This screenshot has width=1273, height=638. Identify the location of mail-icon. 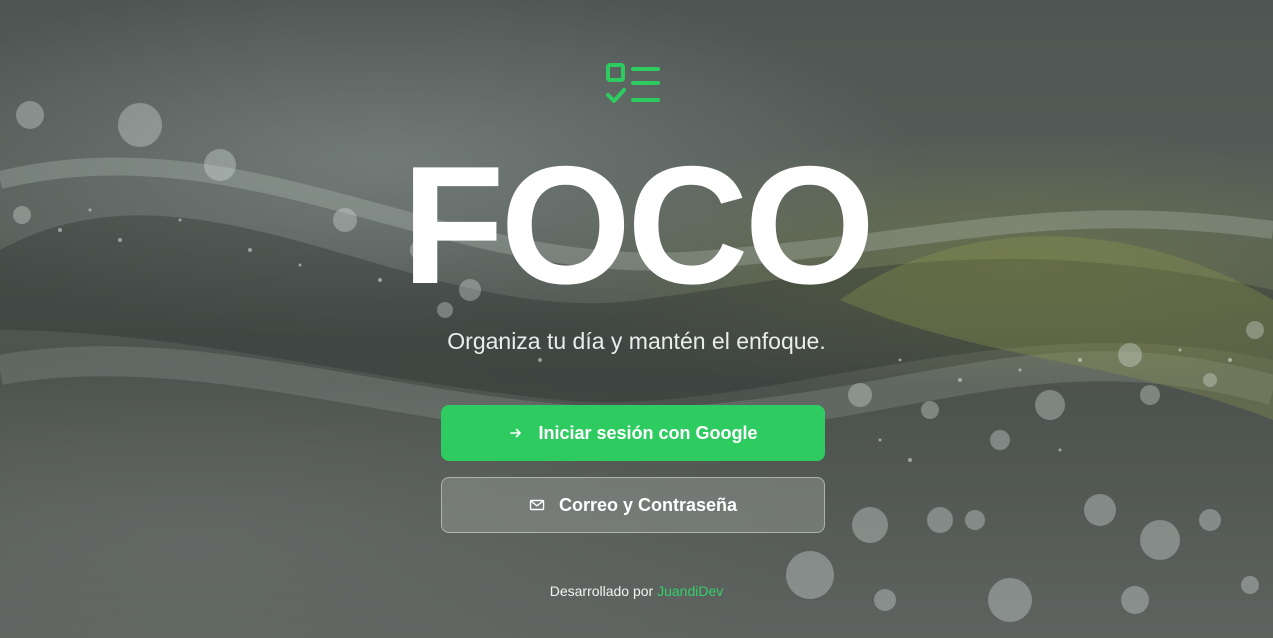
(537, 505).